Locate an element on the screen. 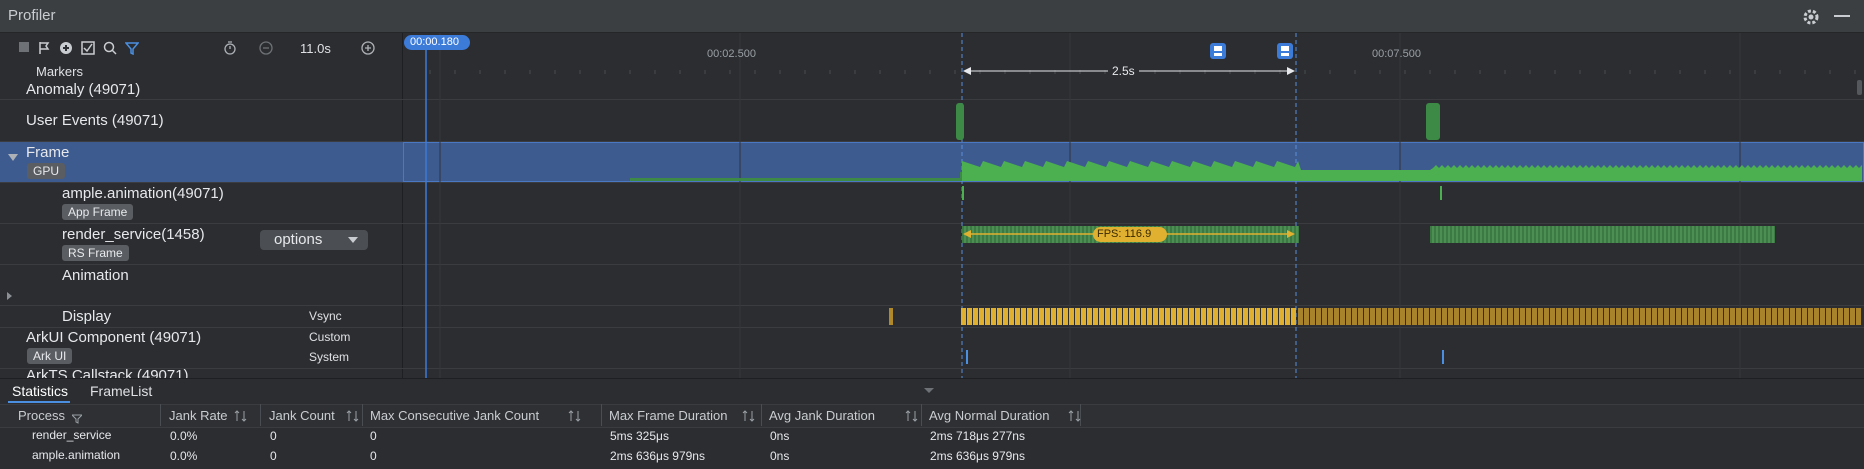 The width and height of the screenshot is (1864, 469). col-process: Process is located at coordinates (41, 416).